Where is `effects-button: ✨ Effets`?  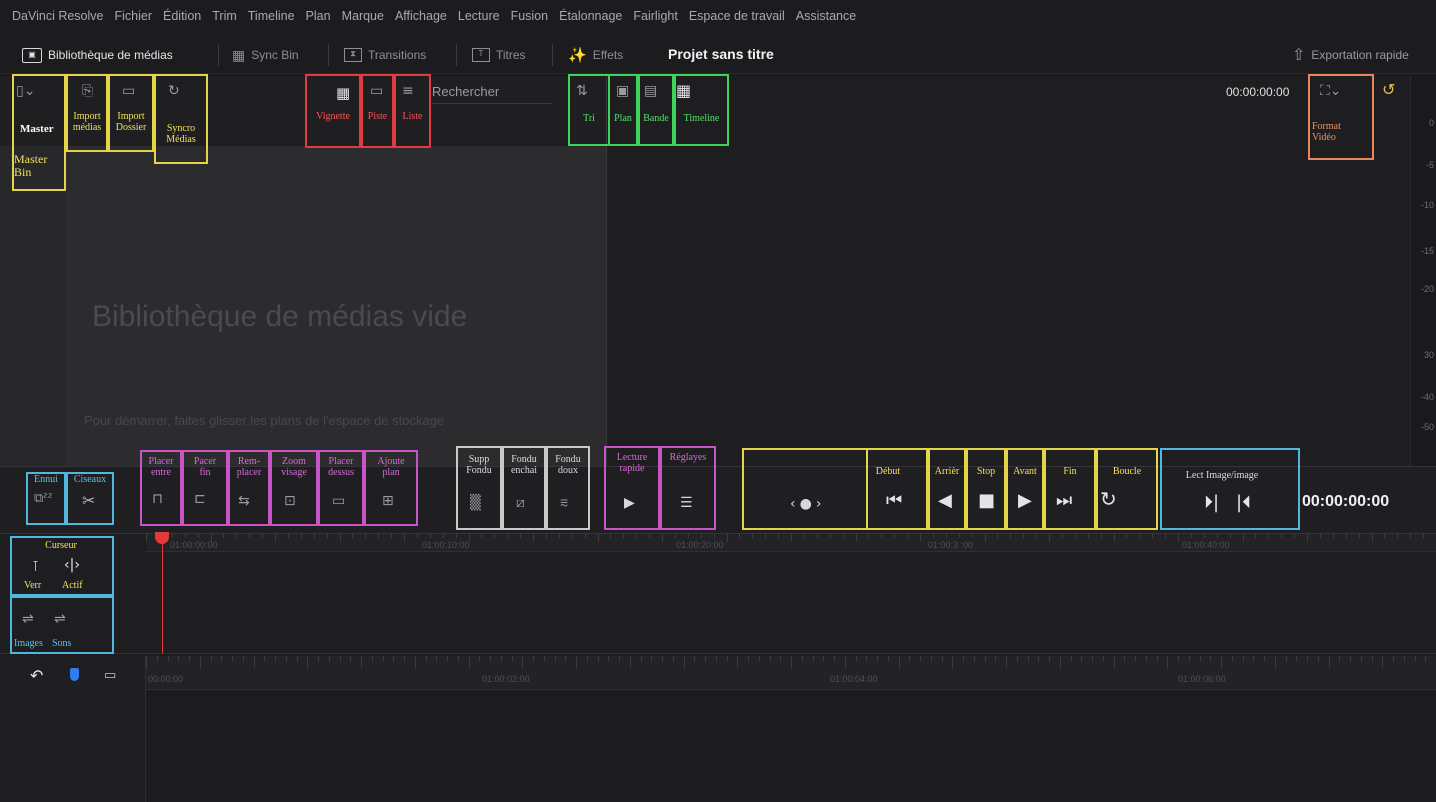
effects-button: ✨ Effets is located at coordinates (595, 55).